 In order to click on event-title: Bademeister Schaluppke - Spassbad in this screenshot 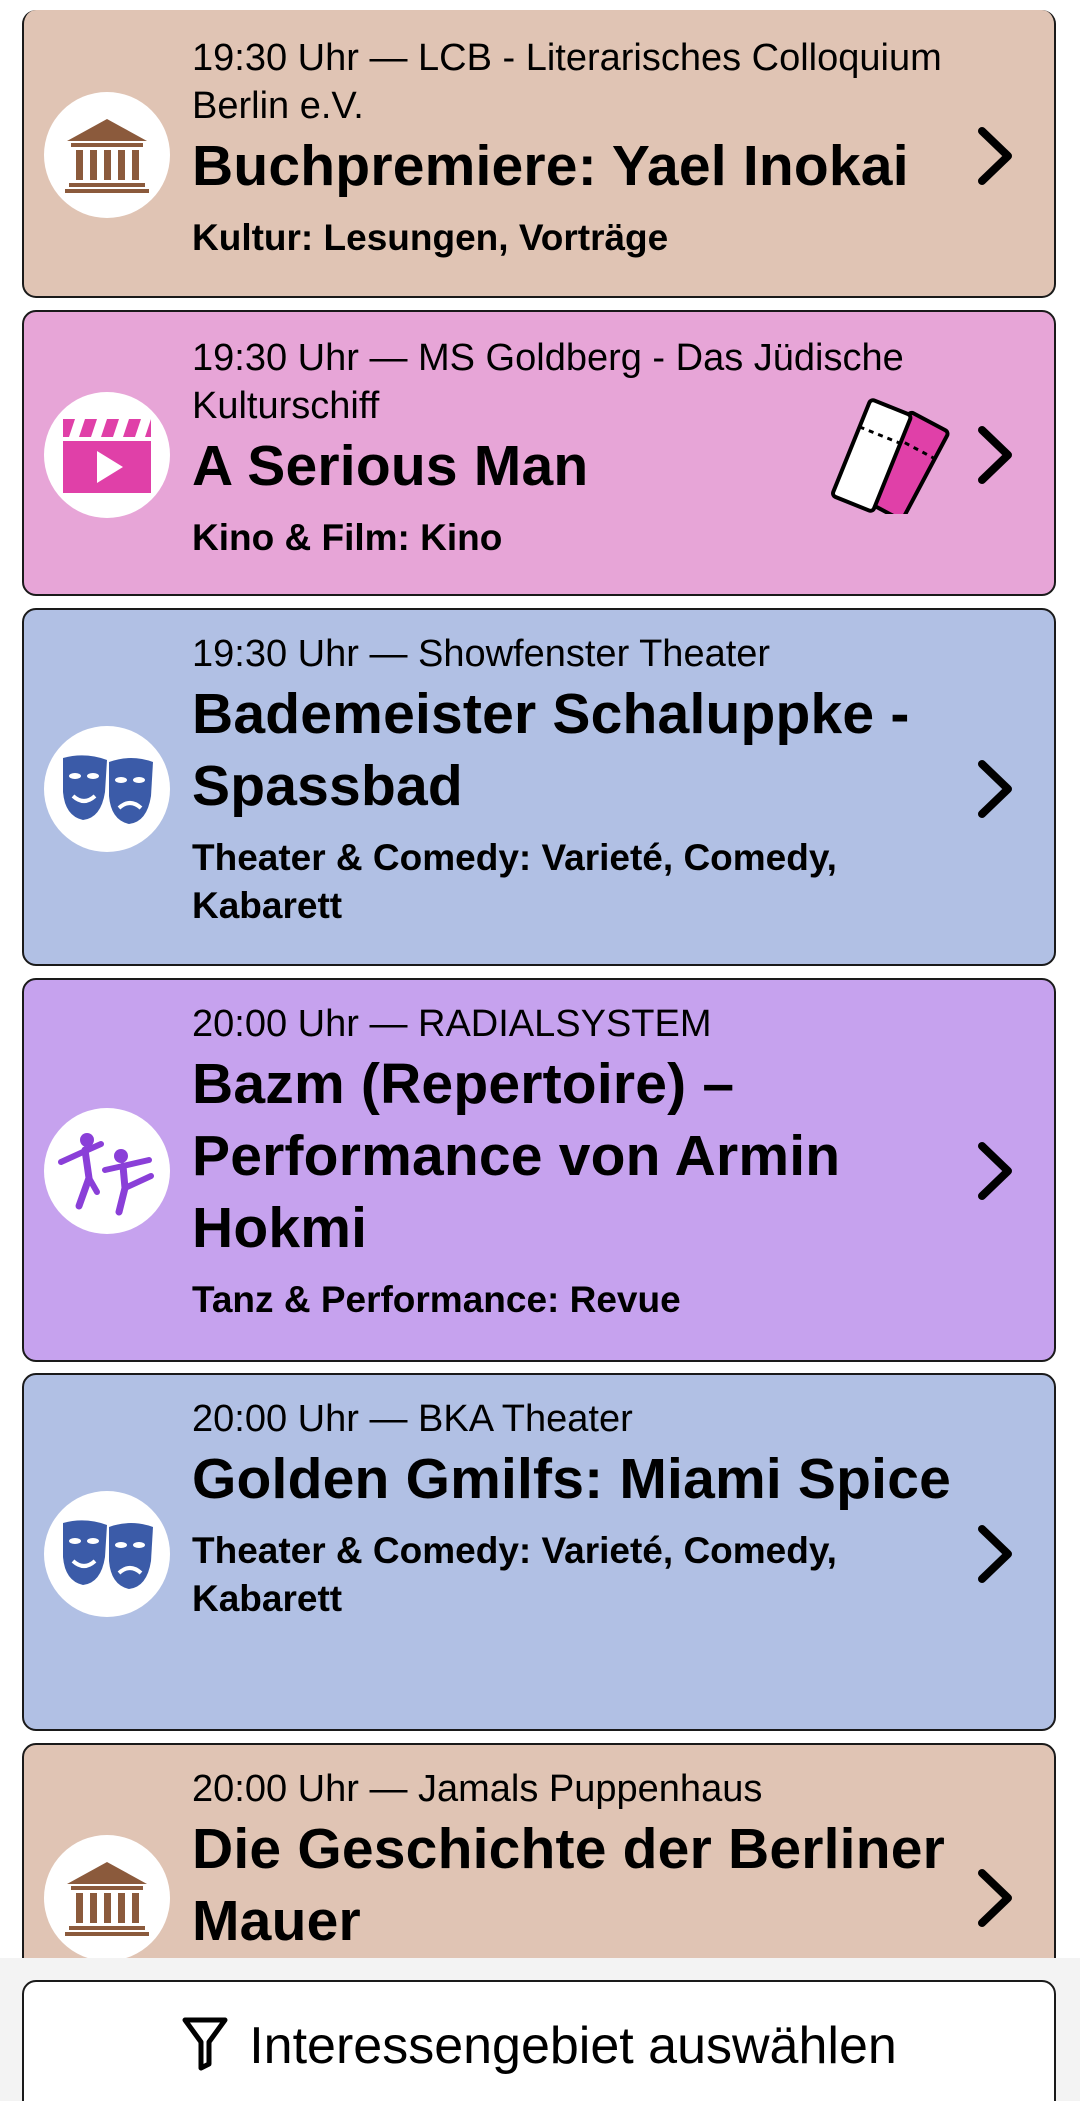, I will do `click(551, 750)`.